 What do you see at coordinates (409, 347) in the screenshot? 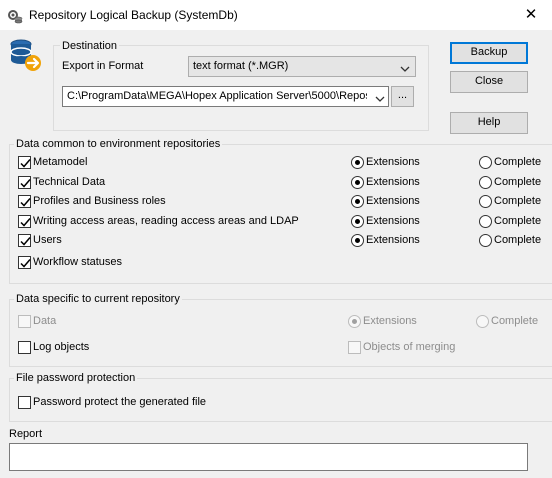
I see `objects-merging-label: Objects of merging` at bounding box center [409, 347].